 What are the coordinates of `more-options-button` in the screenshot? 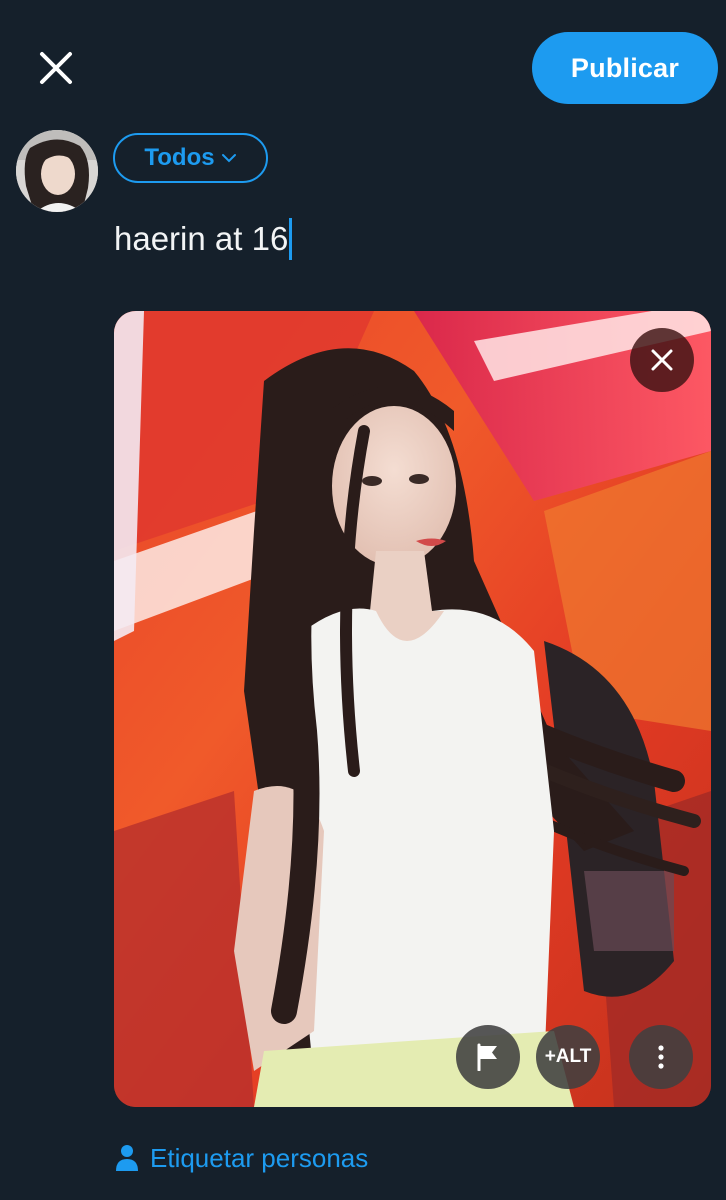 It's located at (661, 1057).